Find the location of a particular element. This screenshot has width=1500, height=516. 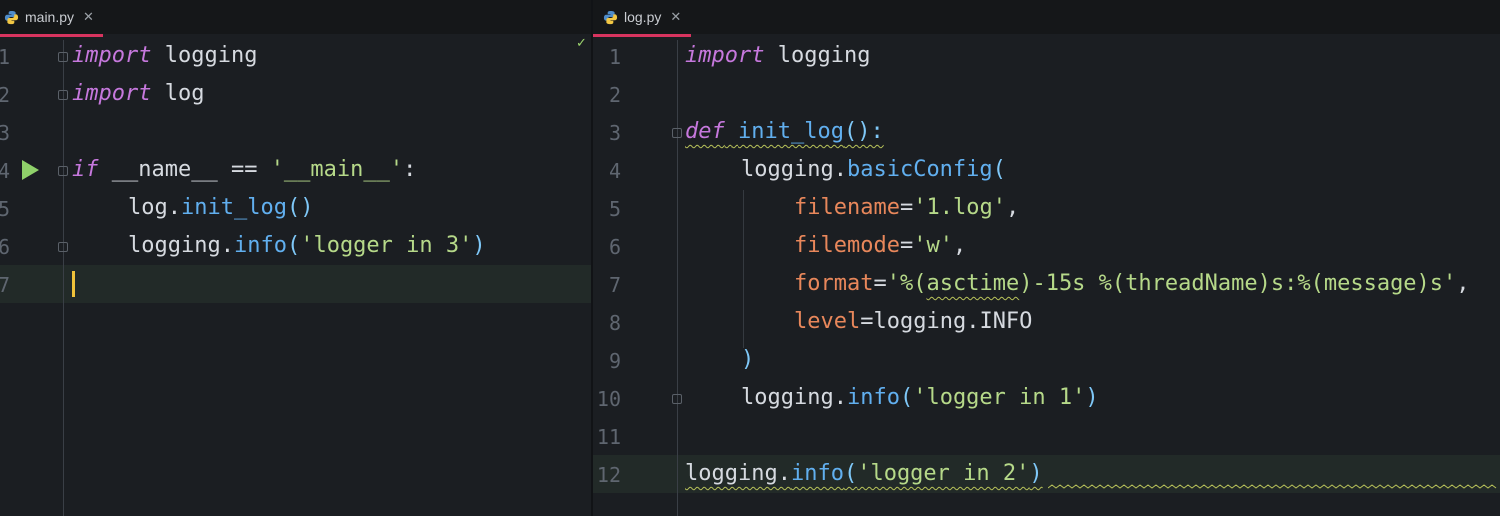

left-tab-bar: main.py ✕ is located at coordinates (295, 18).